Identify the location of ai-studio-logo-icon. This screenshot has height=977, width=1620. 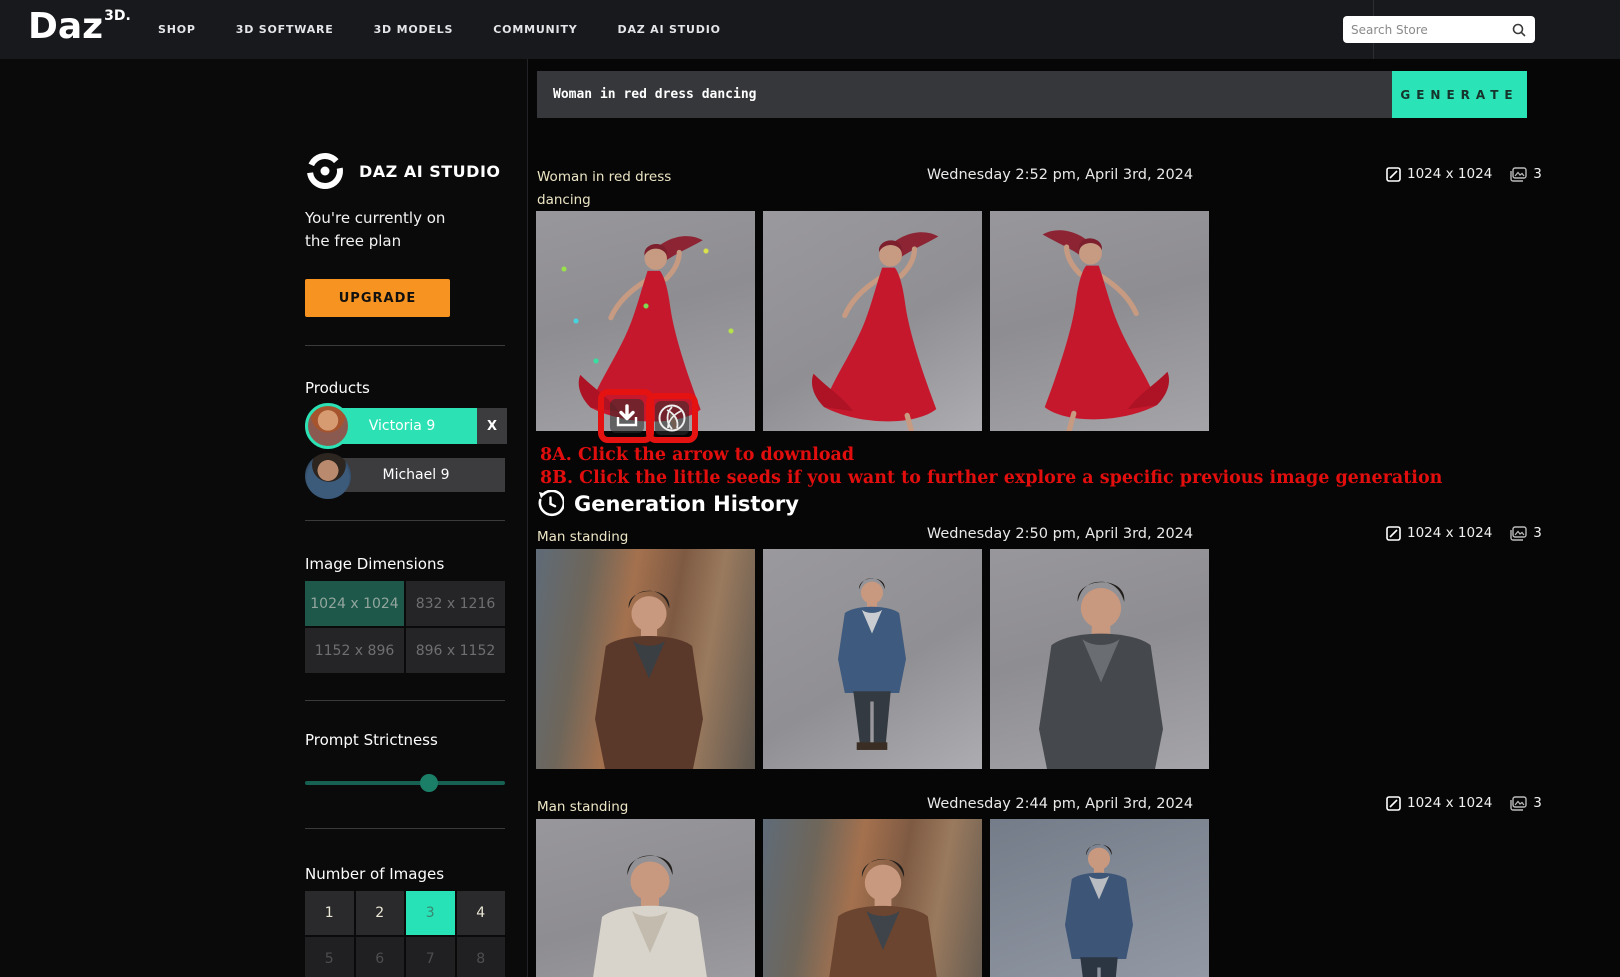
(325, 171).